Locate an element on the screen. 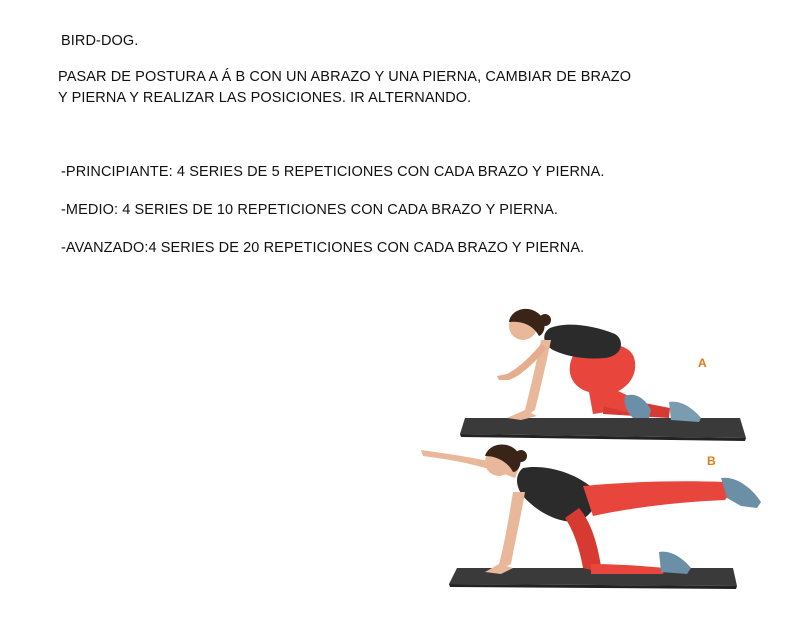 The width and height of the screenshot is (791, 621). document-title: BIRD-DOG. is located at coordinates (100, 41).